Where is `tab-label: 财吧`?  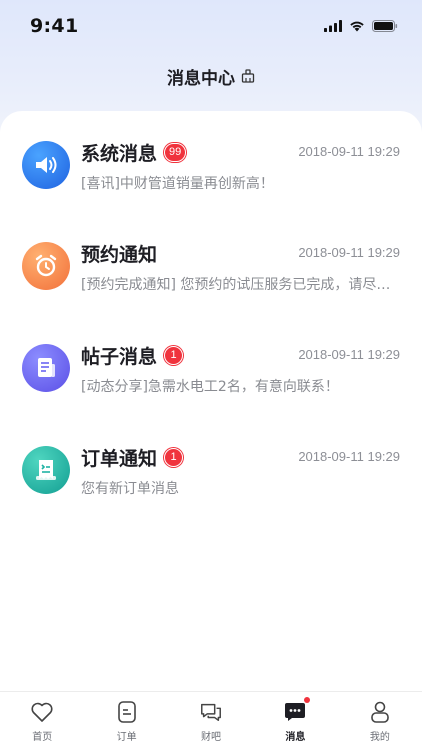 tab-label: 财吧 is located at coordinates (211, 737).